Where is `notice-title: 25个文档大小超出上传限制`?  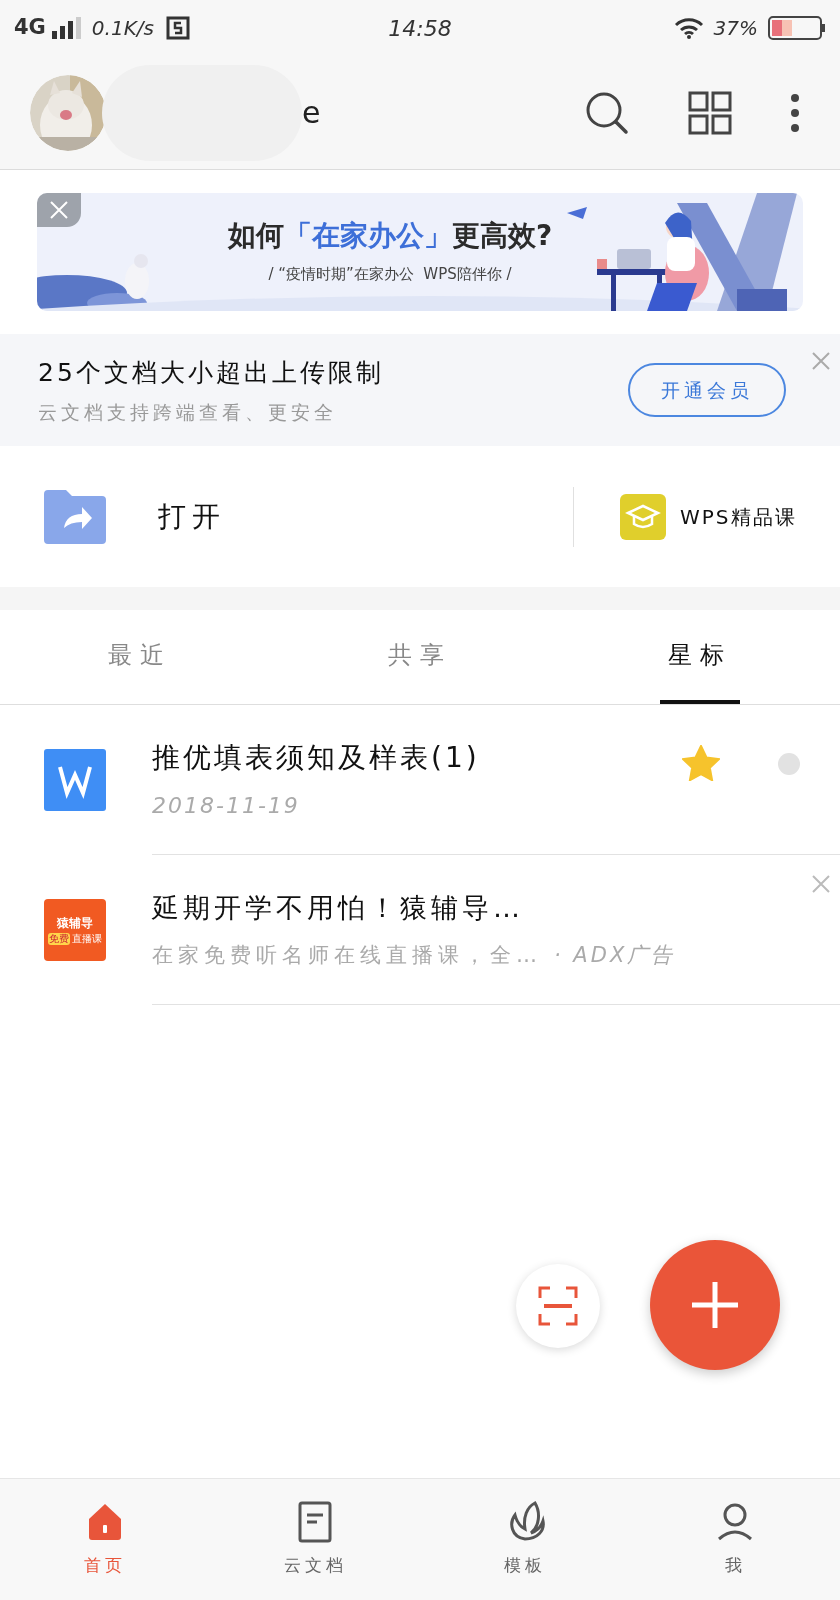 notice-title: 25个文档大小超出上传限制 is located at coordinates (211, 373).